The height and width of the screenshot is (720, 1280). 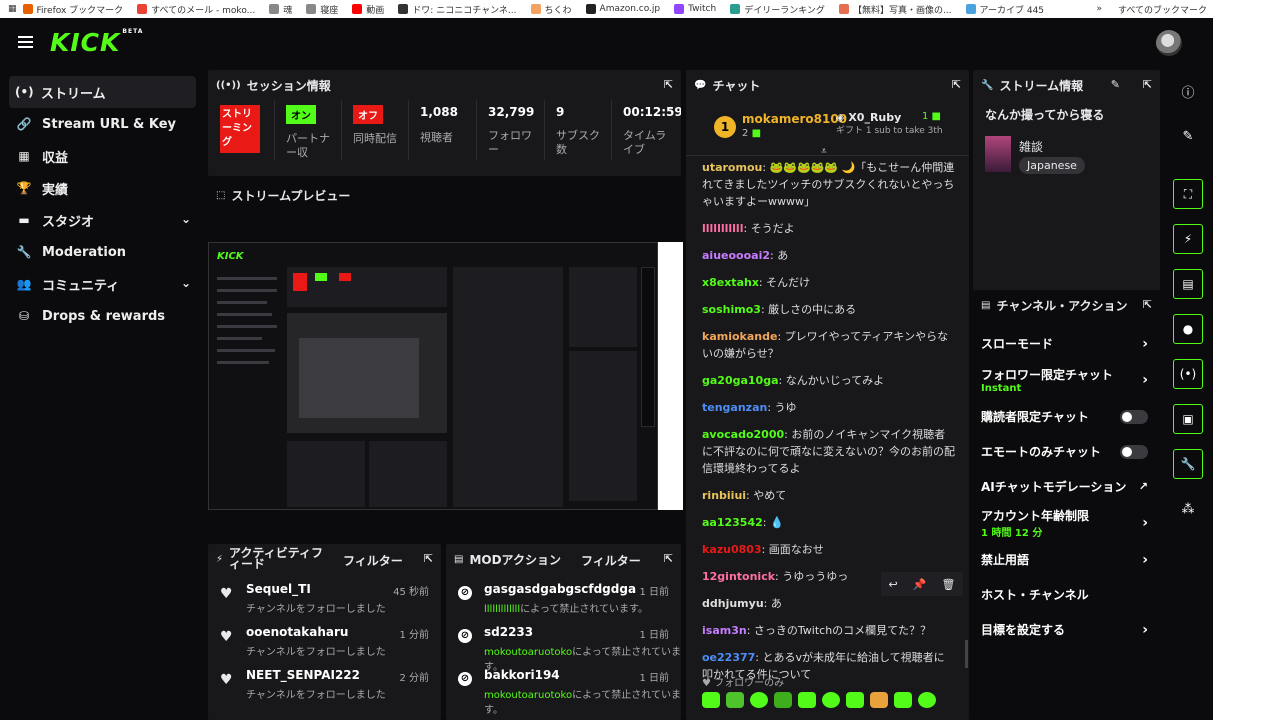 What do you see at coordinates (324, 642) in the screenshot?
I see `activity-item: ♥ ooenotakaharu チャンネルをフォローしました 1 分前` at bounding box center [324, 642].